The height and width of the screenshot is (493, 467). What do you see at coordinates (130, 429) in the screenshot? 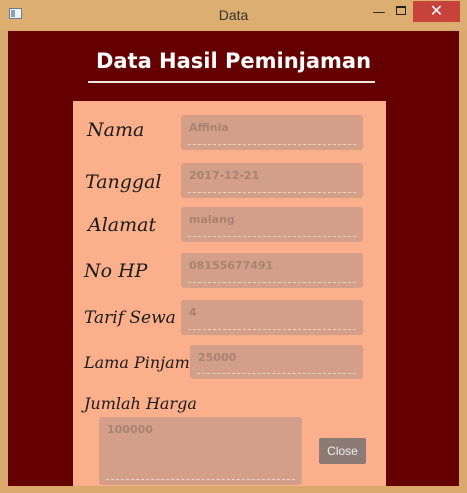
I see `jumlah-value: 100000` at bounding box center [130, 429].